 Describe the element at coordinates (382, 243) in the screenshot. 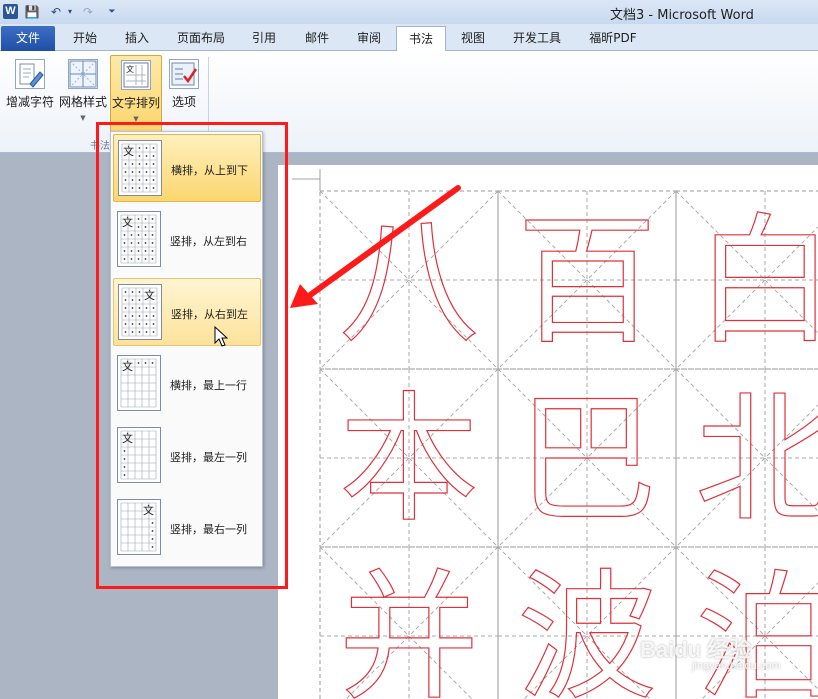

I see `annotation-arrow-icon` at that location.